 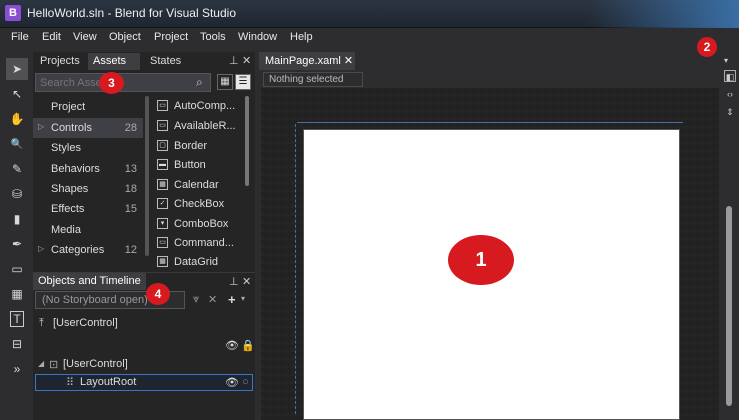 What do you see at coordinates (88, 148) in the screenshot?
I see `category-styles: Styles` at bounding box center [88, 148].